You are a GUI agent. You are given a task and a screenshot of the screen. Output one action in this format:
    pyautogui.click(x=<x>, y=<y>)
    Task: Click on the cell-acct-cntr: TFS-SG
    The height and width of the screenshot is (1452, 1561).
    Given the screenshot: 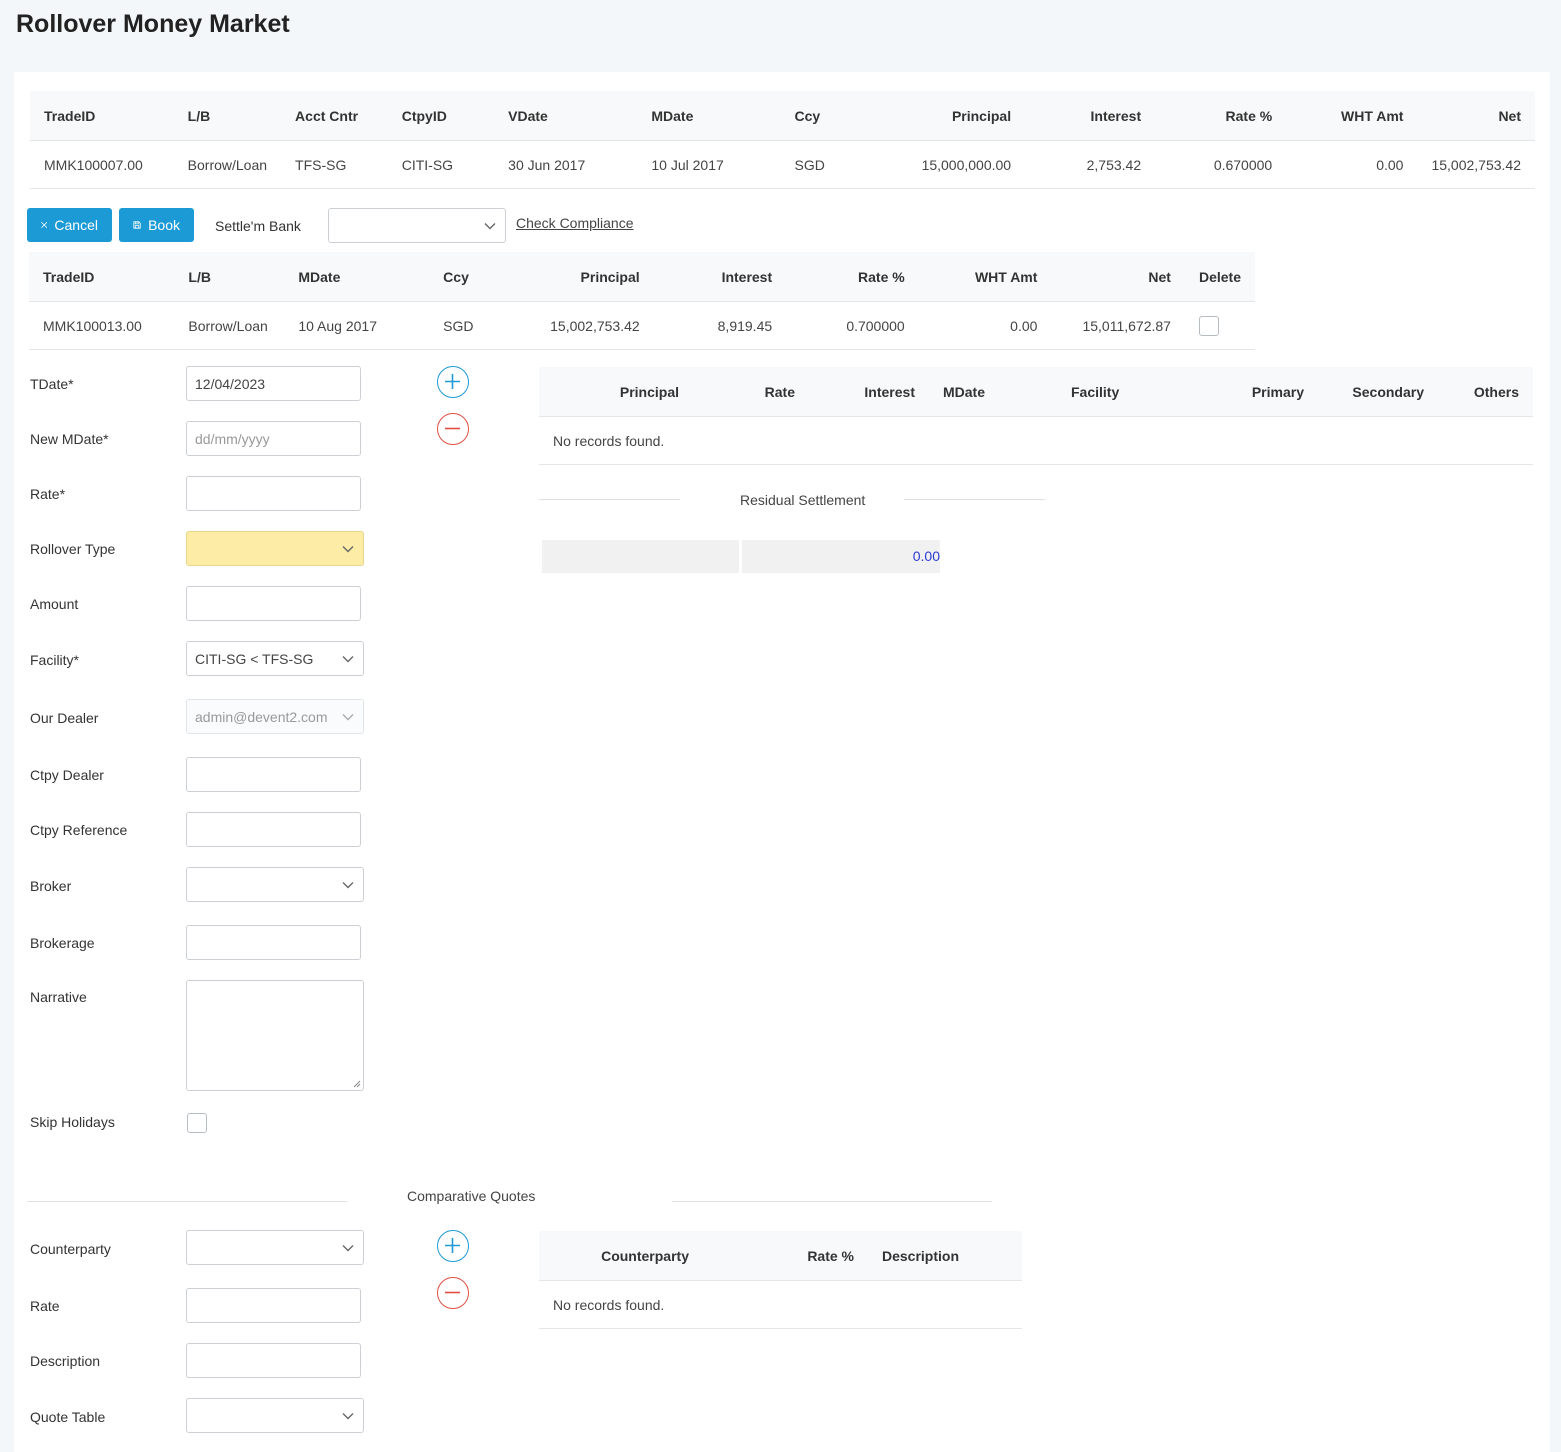 What is the action you would take?
    pyautogui.click(x=334, y=164)
    